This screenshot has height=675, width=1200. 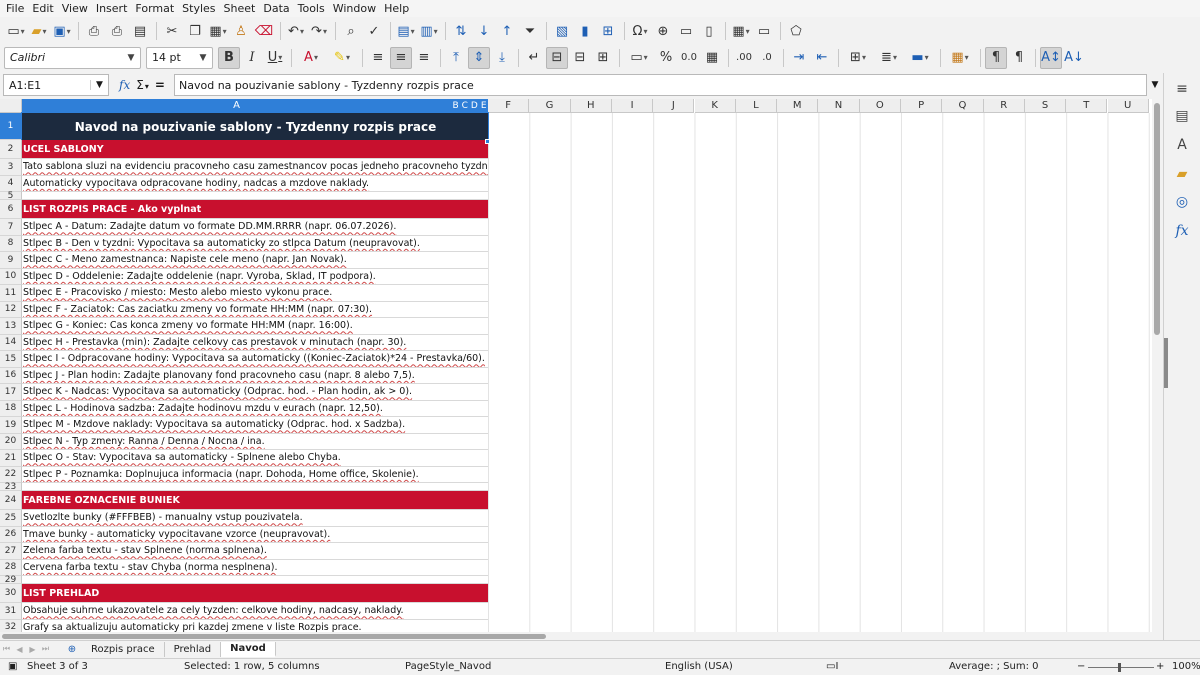 I want to click on export-pdf-icon: ⎙, so click(x=94, y=31).